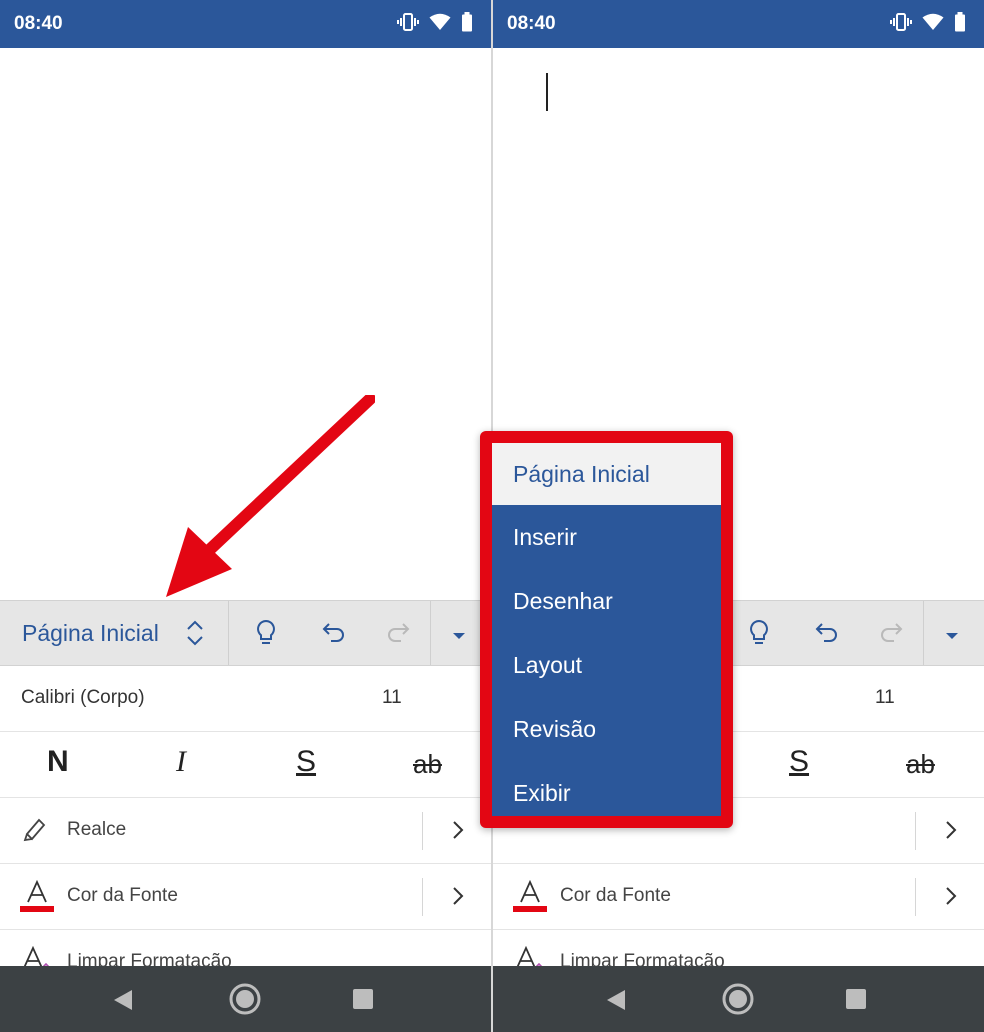 The height and width of the screenshot is (1032, 984). I want to click on ribbon-tab-label: Página Inicial, so click(90, 632).